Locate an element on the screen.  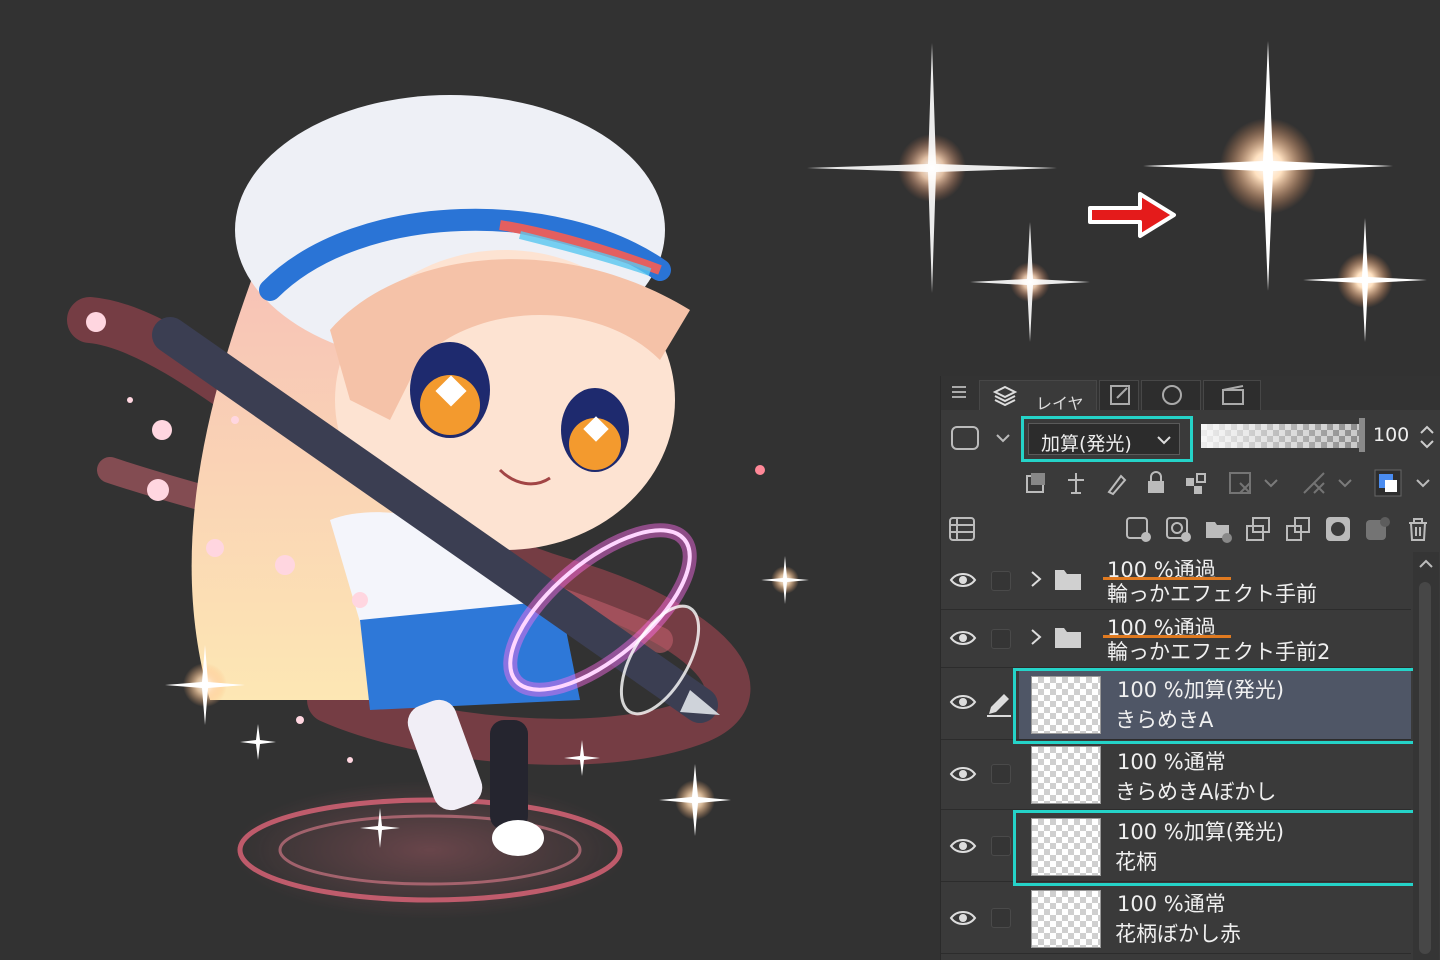
reference-layer-icon is located at coordinates (1076, 483).